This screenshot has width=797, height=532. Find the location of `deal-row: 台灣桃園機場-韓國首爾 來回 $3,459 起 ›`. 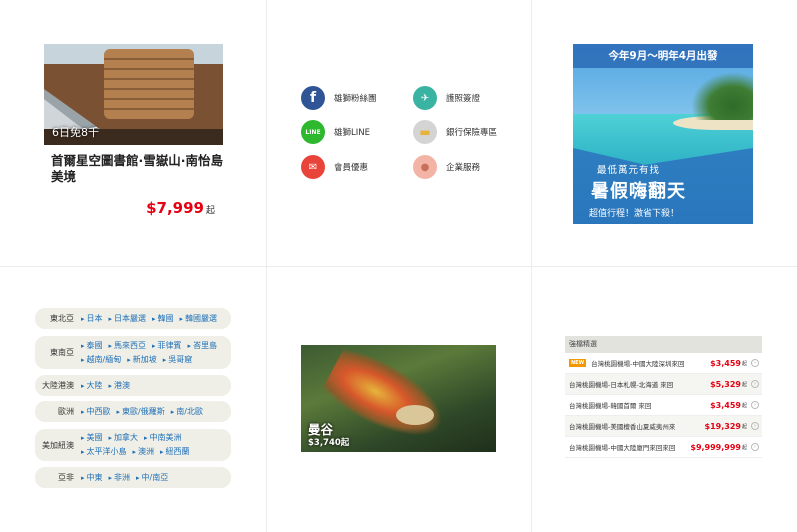

deal-row: 台灣桃園機場-韓國首爾 來回 $3,459 起 › is located at coordinates (663, 405).